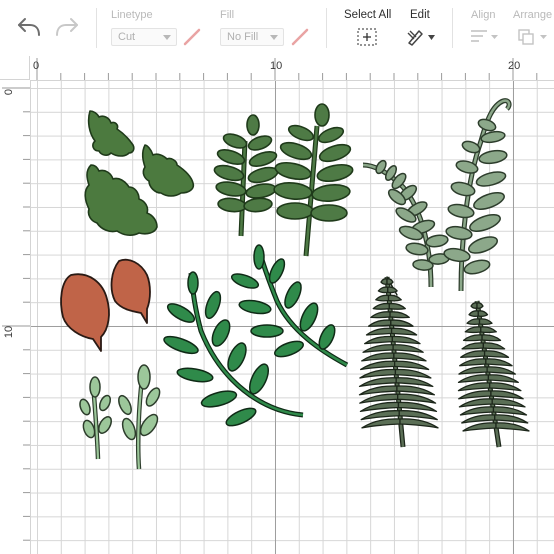 This screenshot has width=554, height=554. Describe the element at coordinates (420, 15) in the screenshot. I see `edit-label: Edit` at that location.